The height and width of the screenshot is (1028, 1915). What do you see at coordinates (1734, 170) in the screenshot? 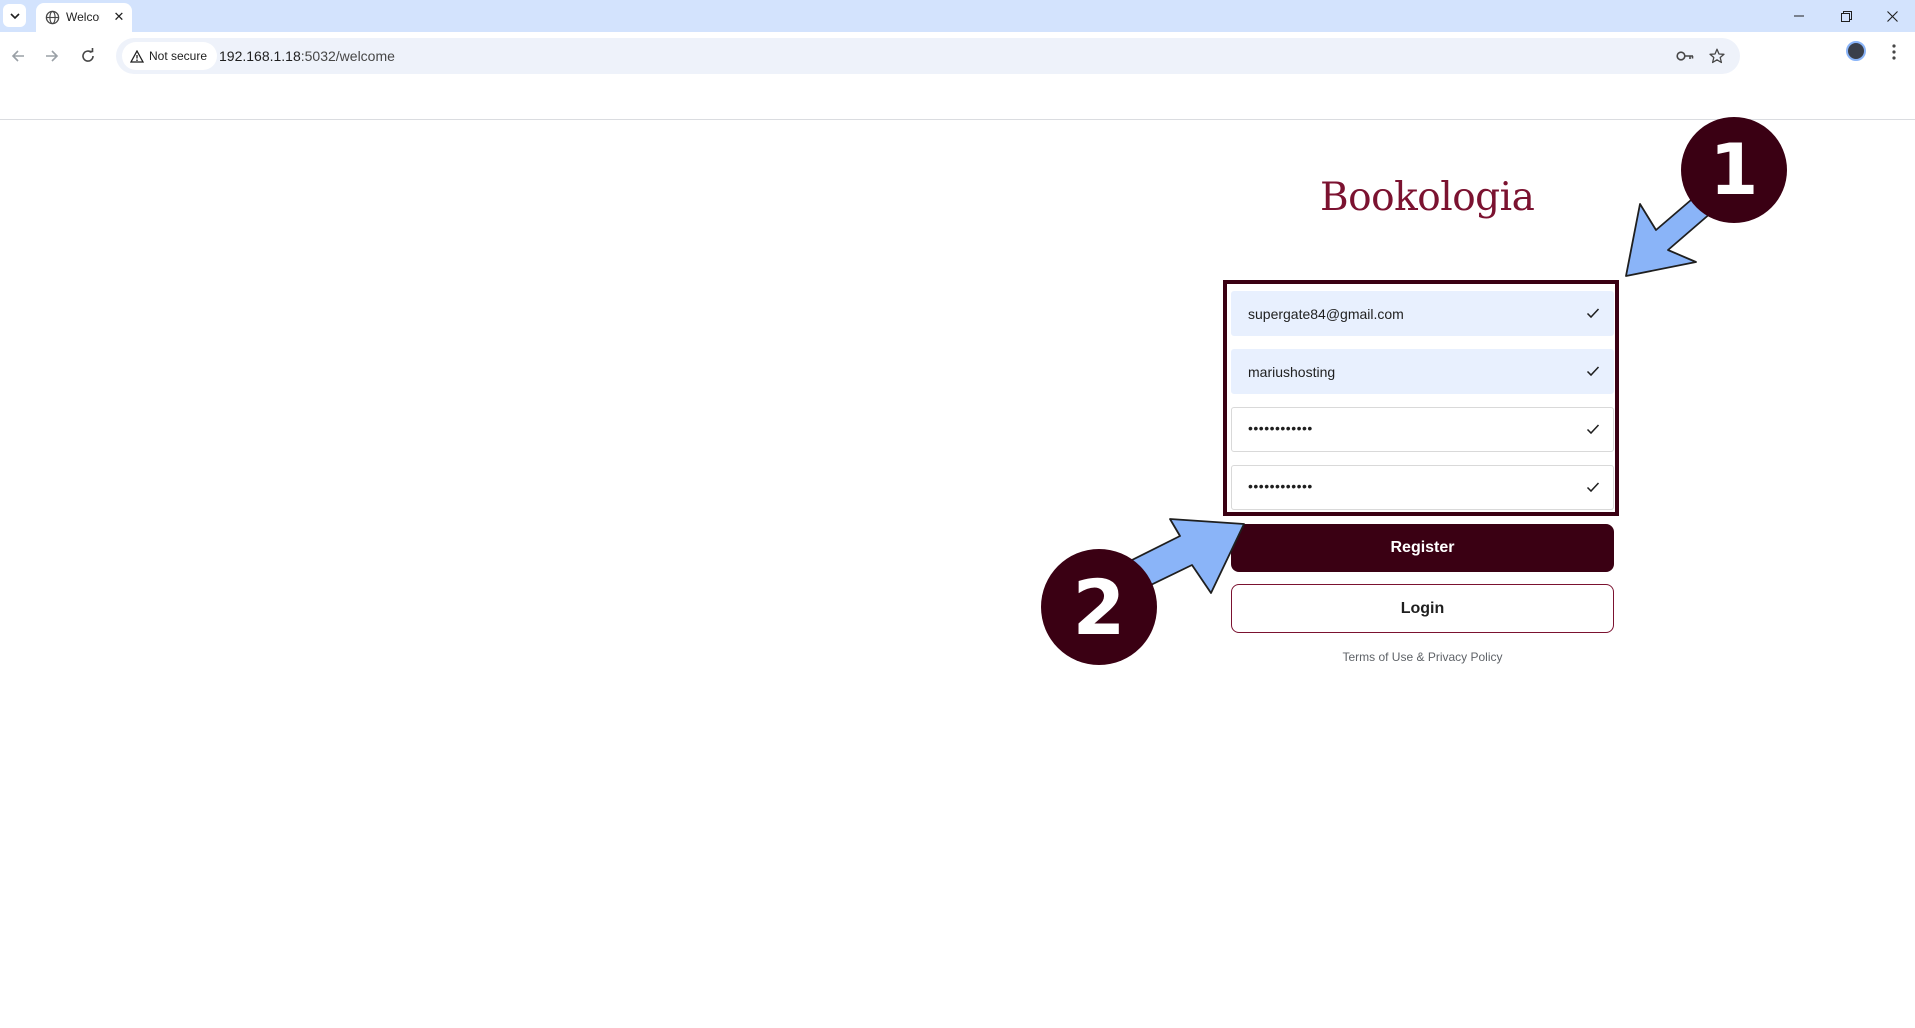
I see `step-badge-1: 1` at bounding box center [1734, 170].